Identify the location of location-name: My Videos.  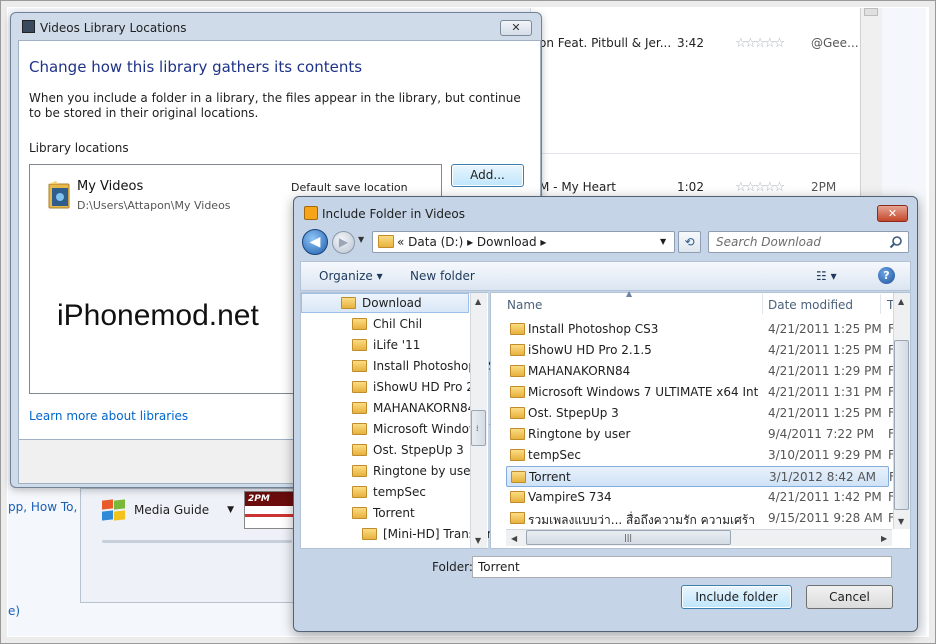
(110, 186).